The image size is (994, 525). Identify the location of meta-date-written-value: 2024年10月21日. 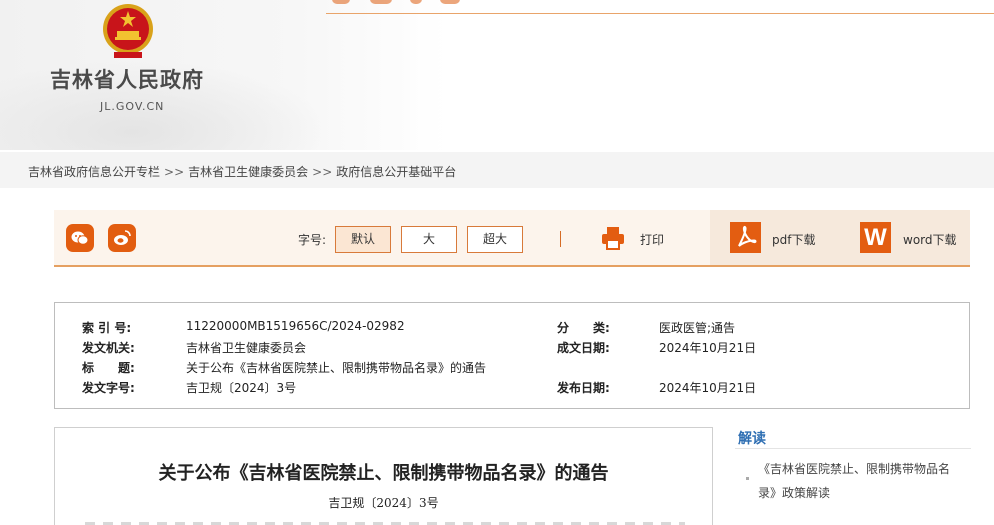
(708, 348).